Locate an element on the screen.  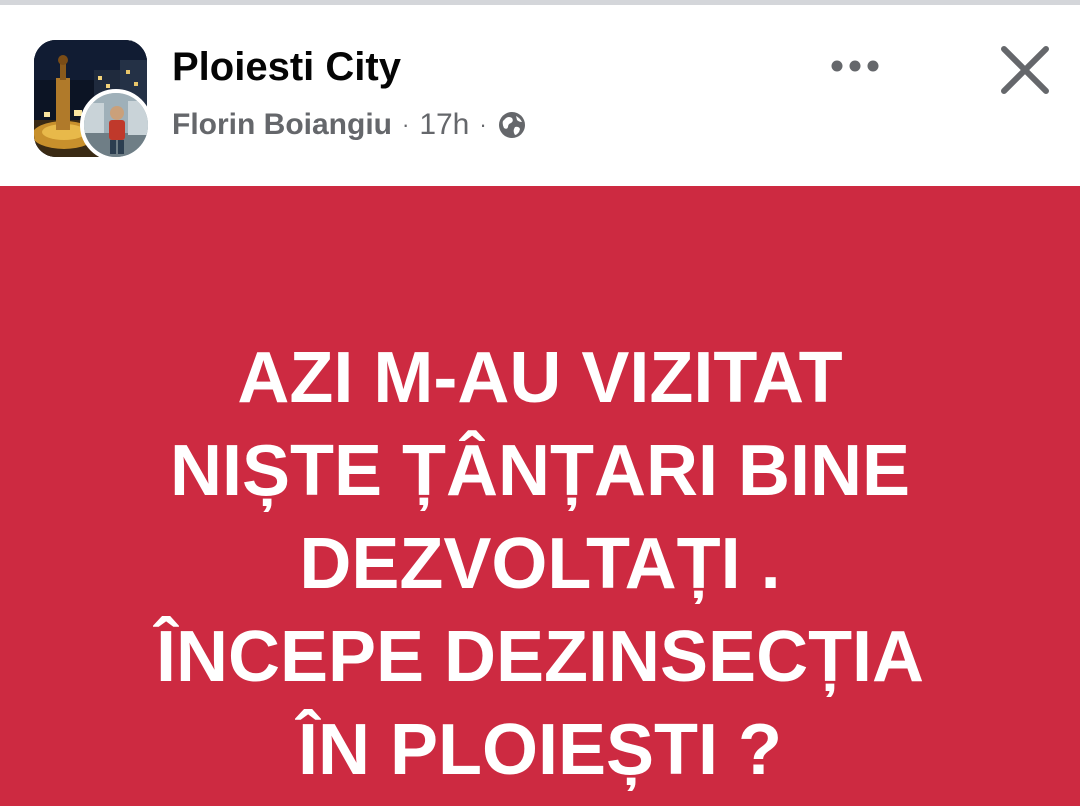
post-text-line: AZI M-AU VIZITAT is located at coordinates (540, 378).